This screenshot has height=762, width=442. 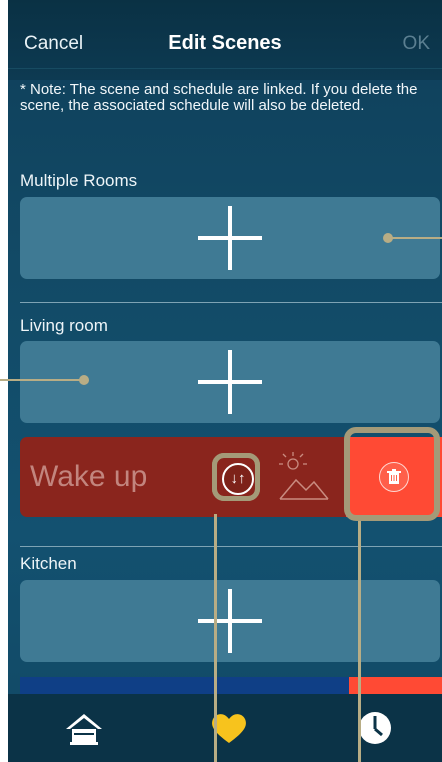 I want to click on ok-button: OK, so click(x=416, y=44).